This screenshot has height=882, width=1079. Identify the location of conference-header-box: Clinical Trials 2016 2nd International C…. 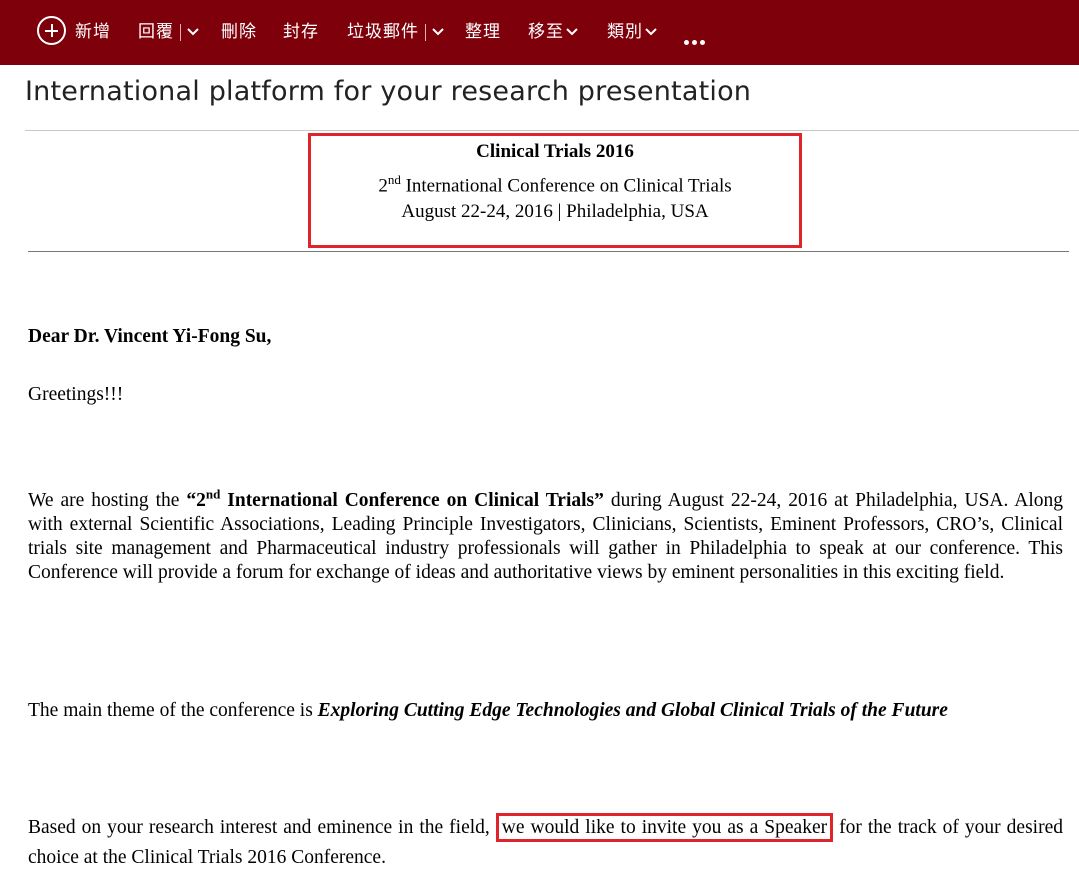
(555, 190).